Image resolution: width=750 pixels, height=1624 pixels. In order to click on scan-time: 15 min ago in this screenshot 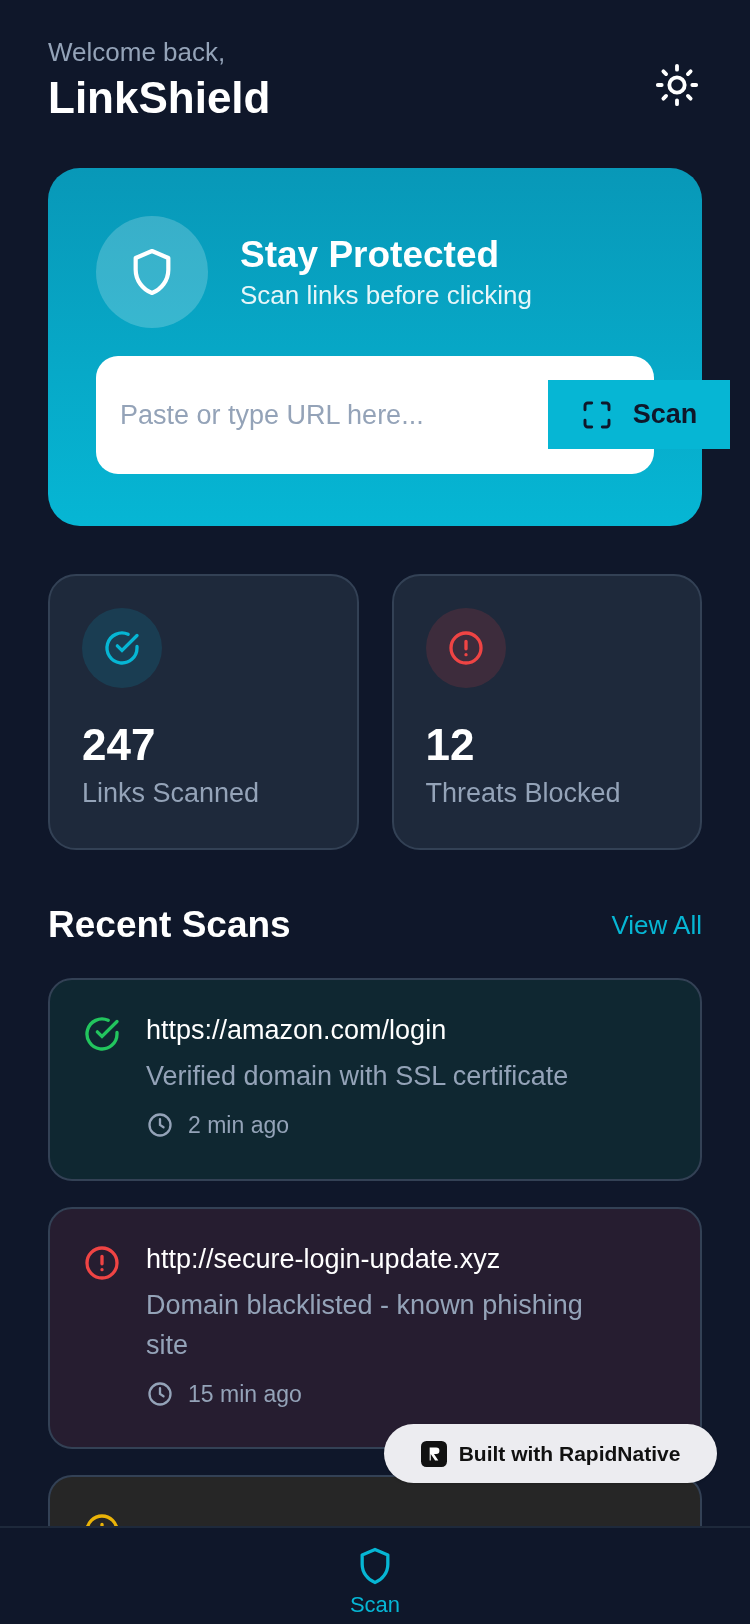, I will do `click(245, 1394)`.